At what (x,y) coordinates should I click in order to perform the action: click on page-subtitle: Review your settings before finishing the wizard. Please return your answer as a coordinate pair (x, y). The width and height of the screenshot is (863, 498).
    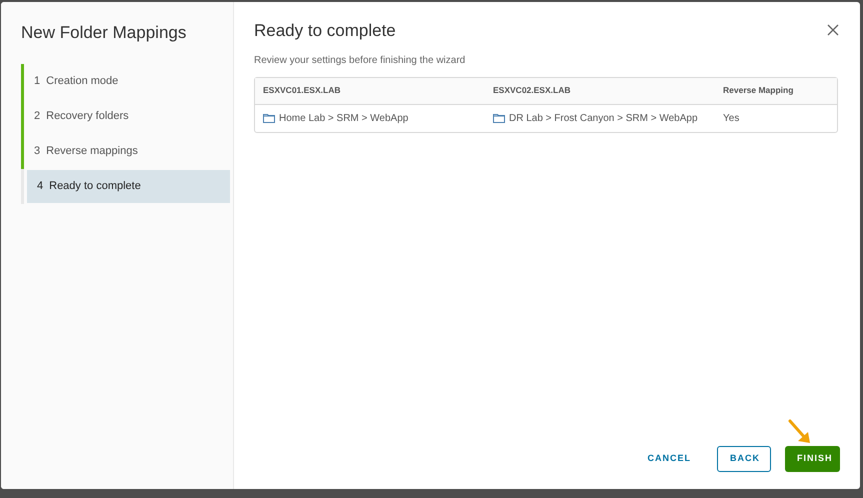
    Looking at the image, I should click on (360, 61).